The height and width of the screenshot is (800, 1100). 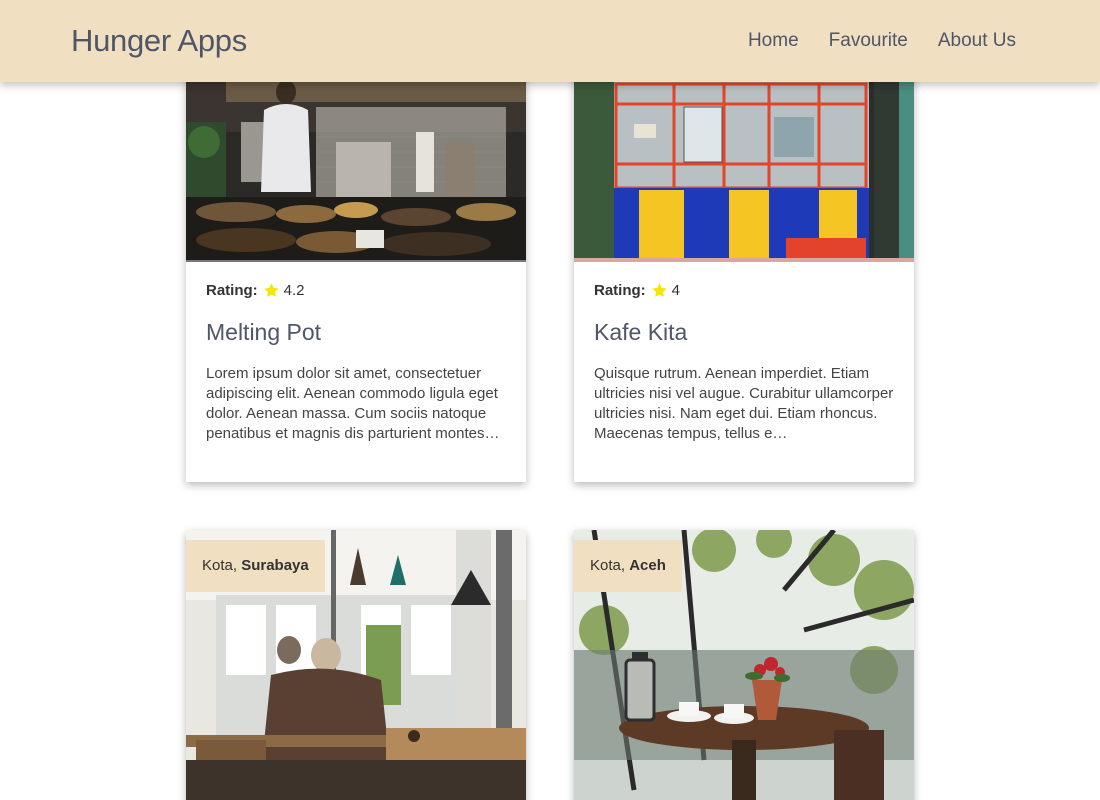 I want to click on nav-about-link: About Us, so click(x=977, y=41).